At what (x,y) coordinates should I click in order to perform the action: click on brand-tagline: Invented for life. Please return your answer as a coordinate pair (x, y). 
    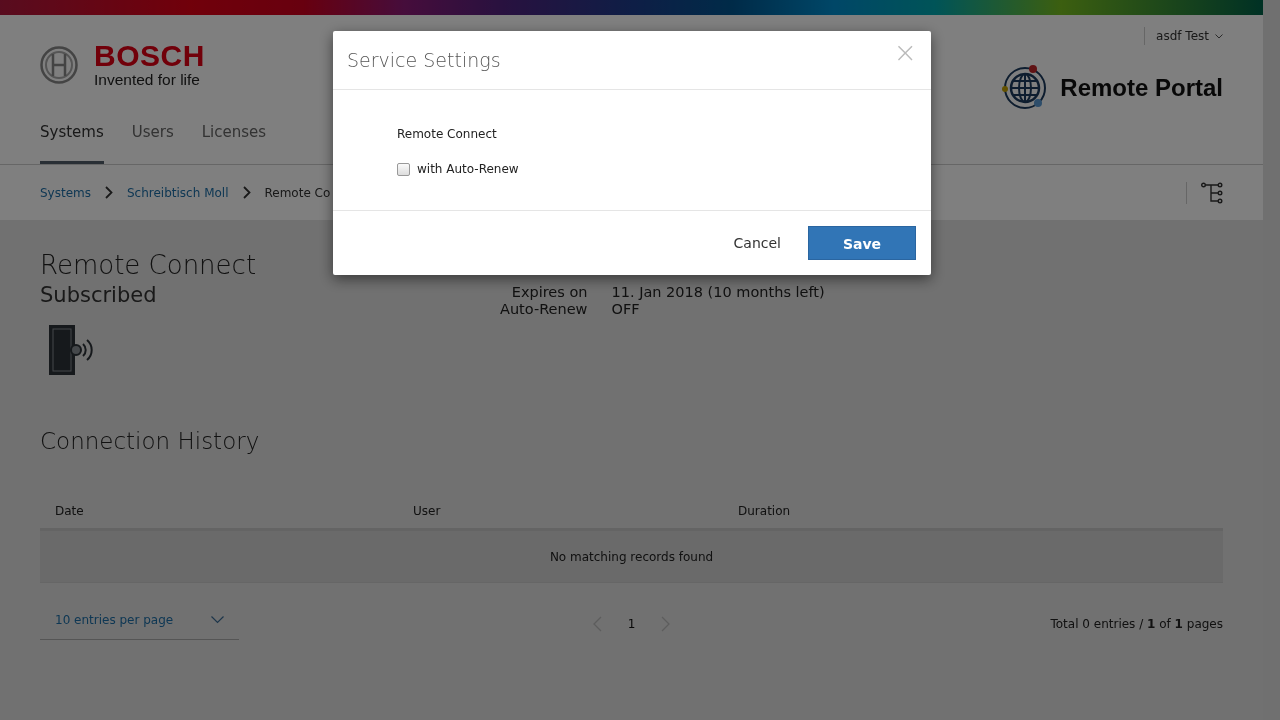
    Looking at the image, I should click on (147, 80).